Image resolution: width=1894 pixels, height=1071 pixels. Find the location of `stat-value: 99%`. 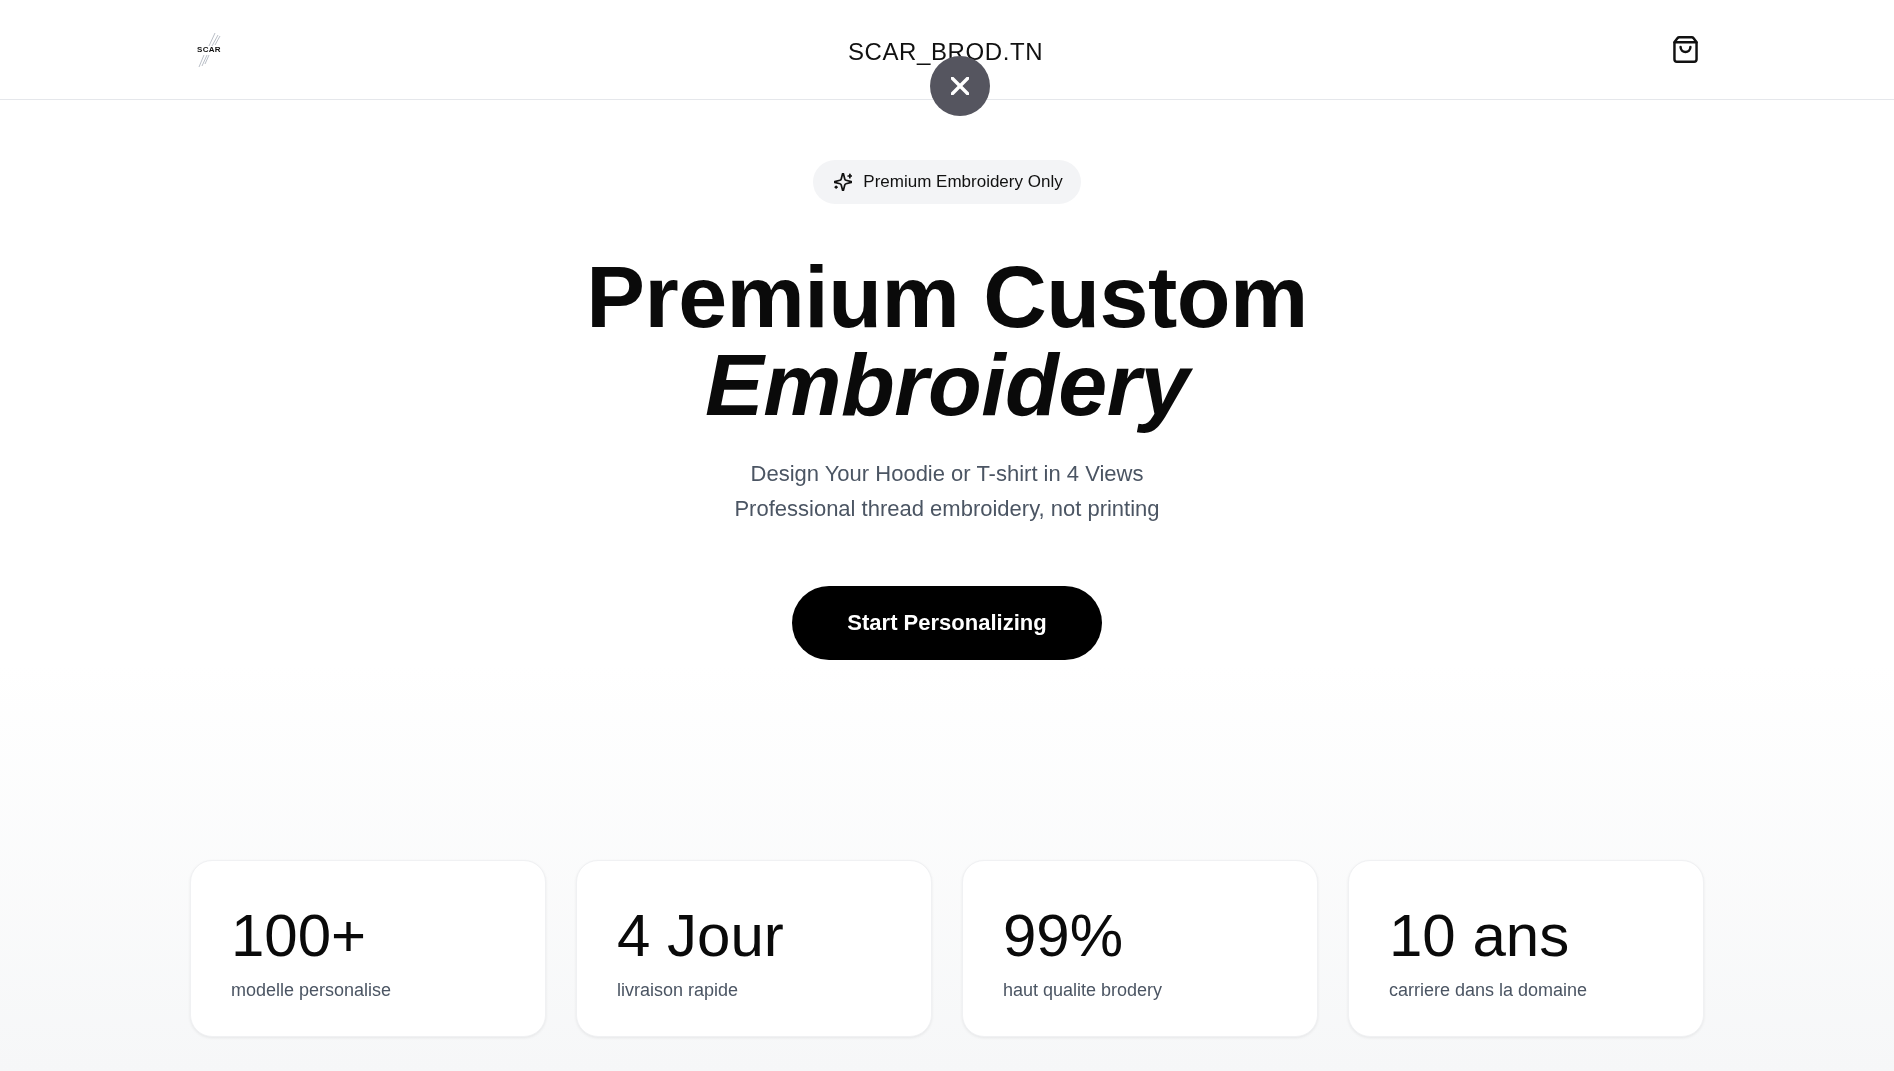

stat-value: 99% is located at coordinates (1063, 936).